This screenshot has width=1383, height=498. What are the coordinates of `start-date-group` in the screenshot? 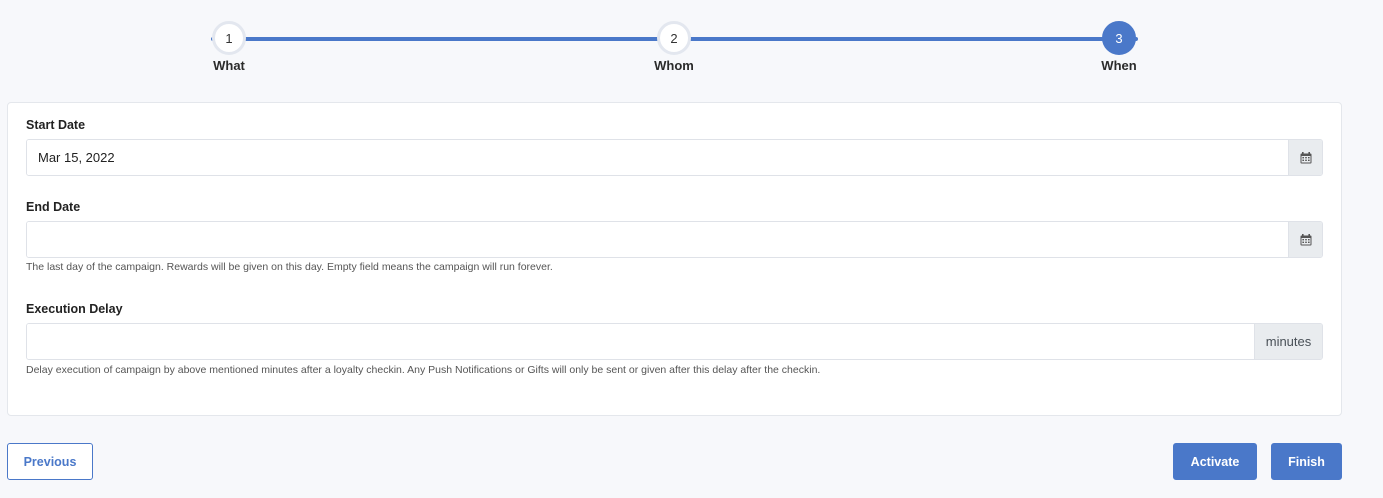 It's located at (674, 157).